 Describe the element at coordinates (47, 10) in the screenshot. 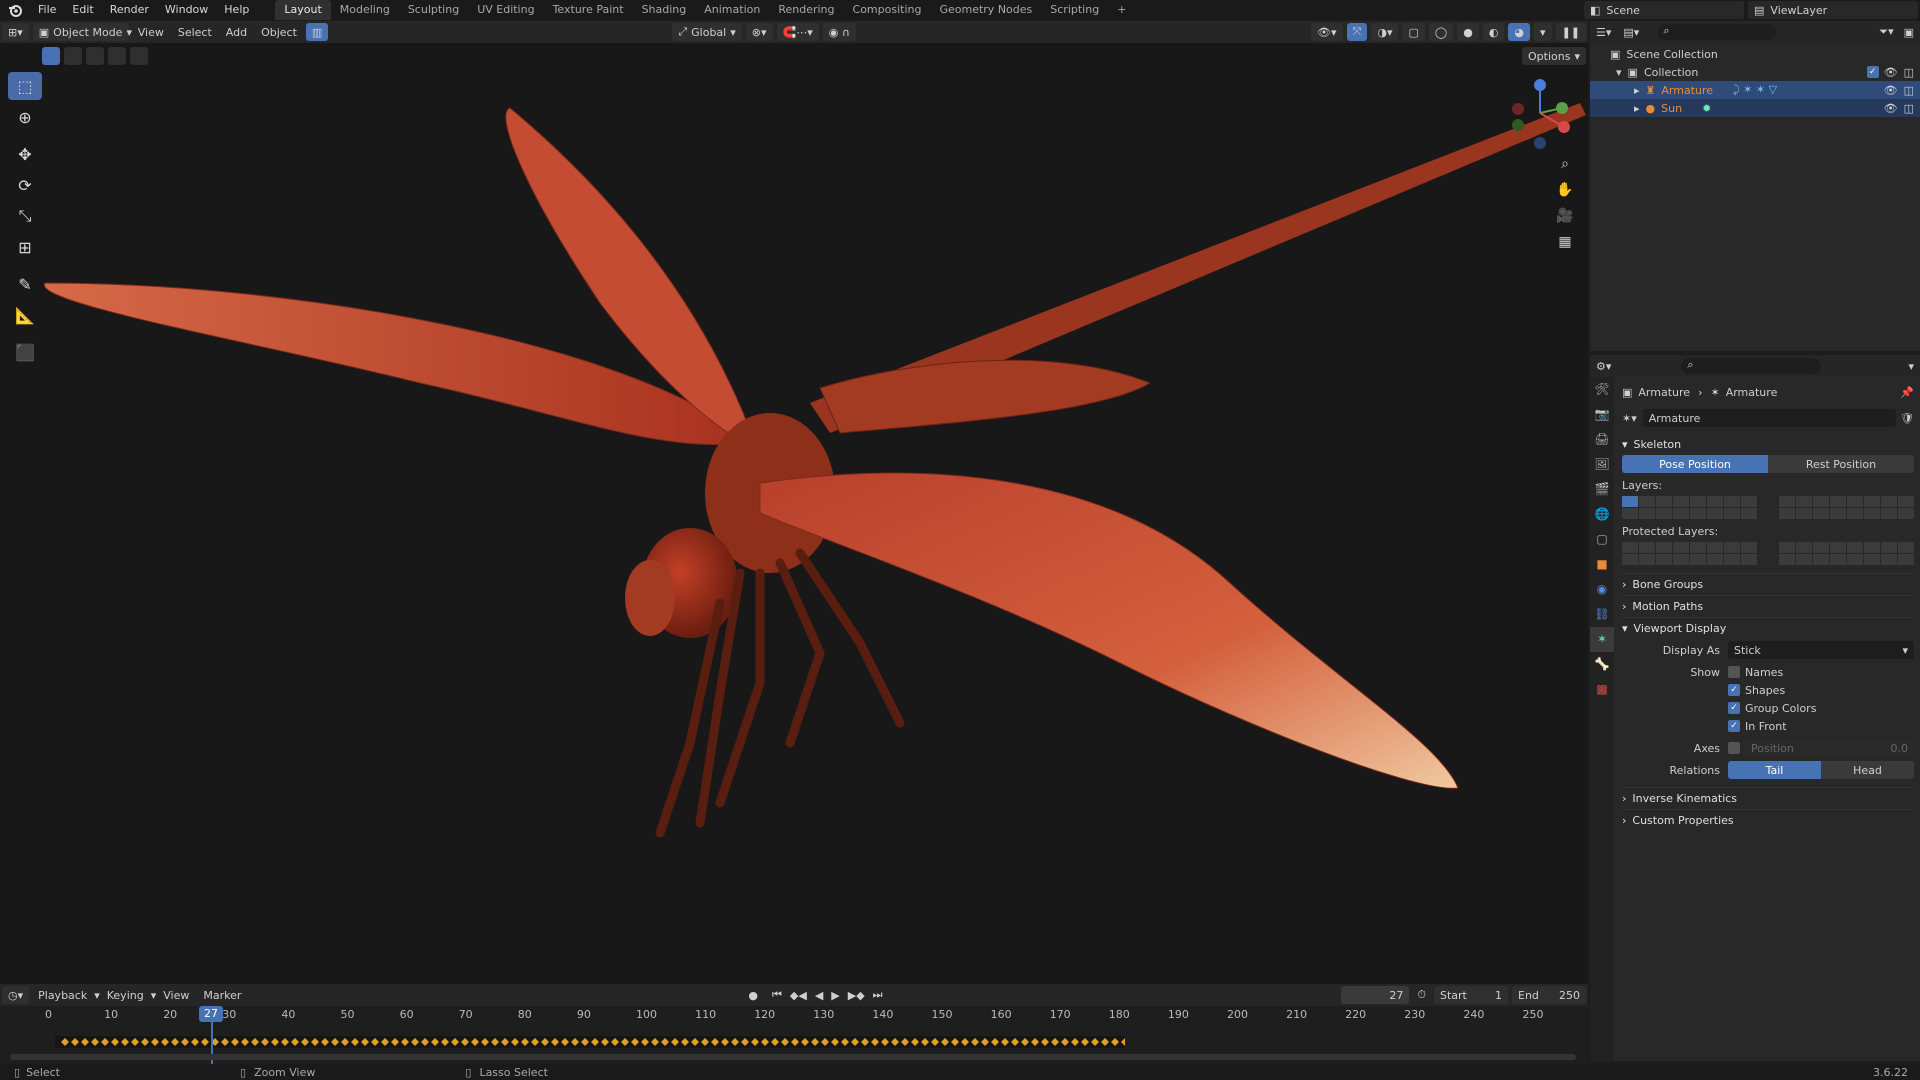

I see `menu-file: File` at that location.